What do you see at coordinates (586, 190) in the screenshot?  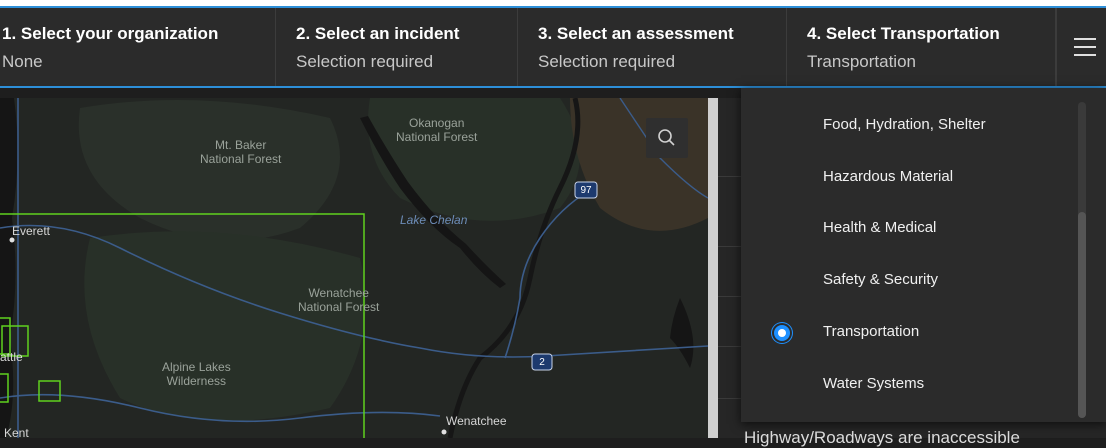 I see `highway-97-label: 97` at bounding box center [586, 190].